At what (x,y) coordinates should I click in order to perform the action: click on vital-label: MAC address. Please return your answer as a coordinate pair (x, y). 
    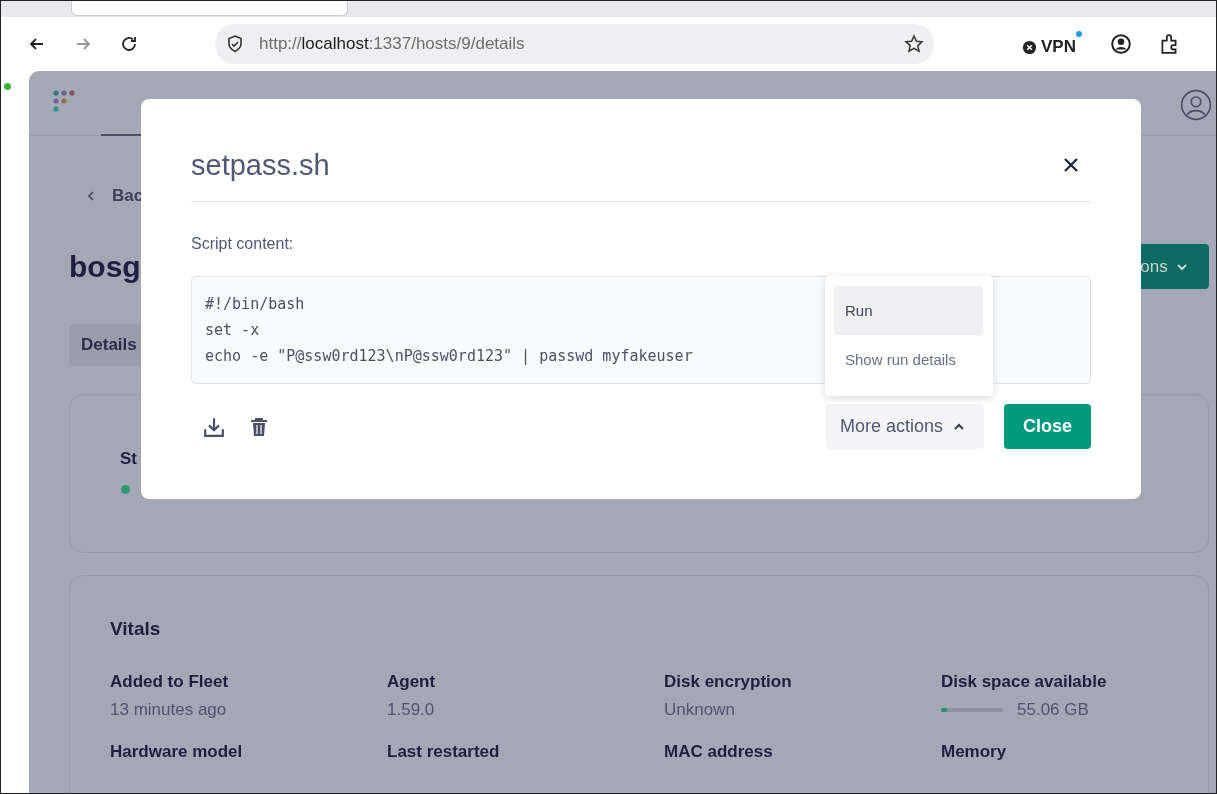
    Looking at the image, I should click on (719, 752).